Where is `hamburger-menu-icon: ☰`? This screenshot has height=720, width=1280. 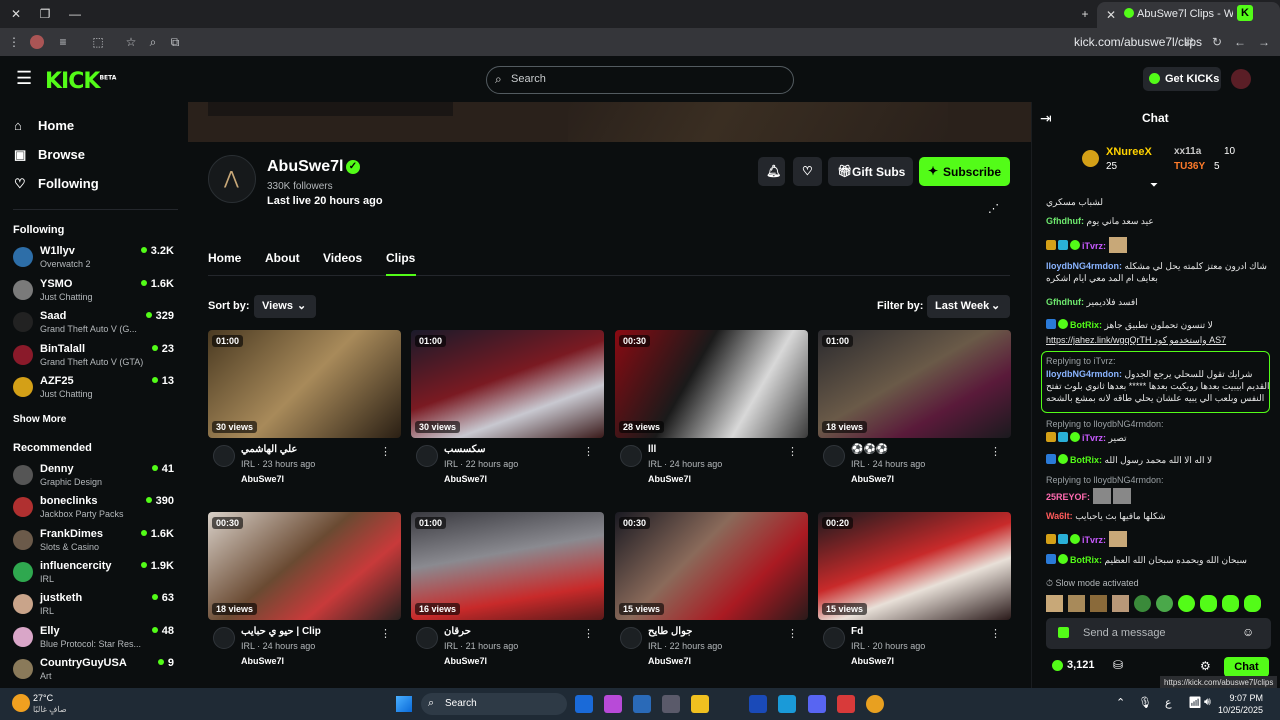 hamburger-menu-icon: ☰ is located at coordinates (24, 78).